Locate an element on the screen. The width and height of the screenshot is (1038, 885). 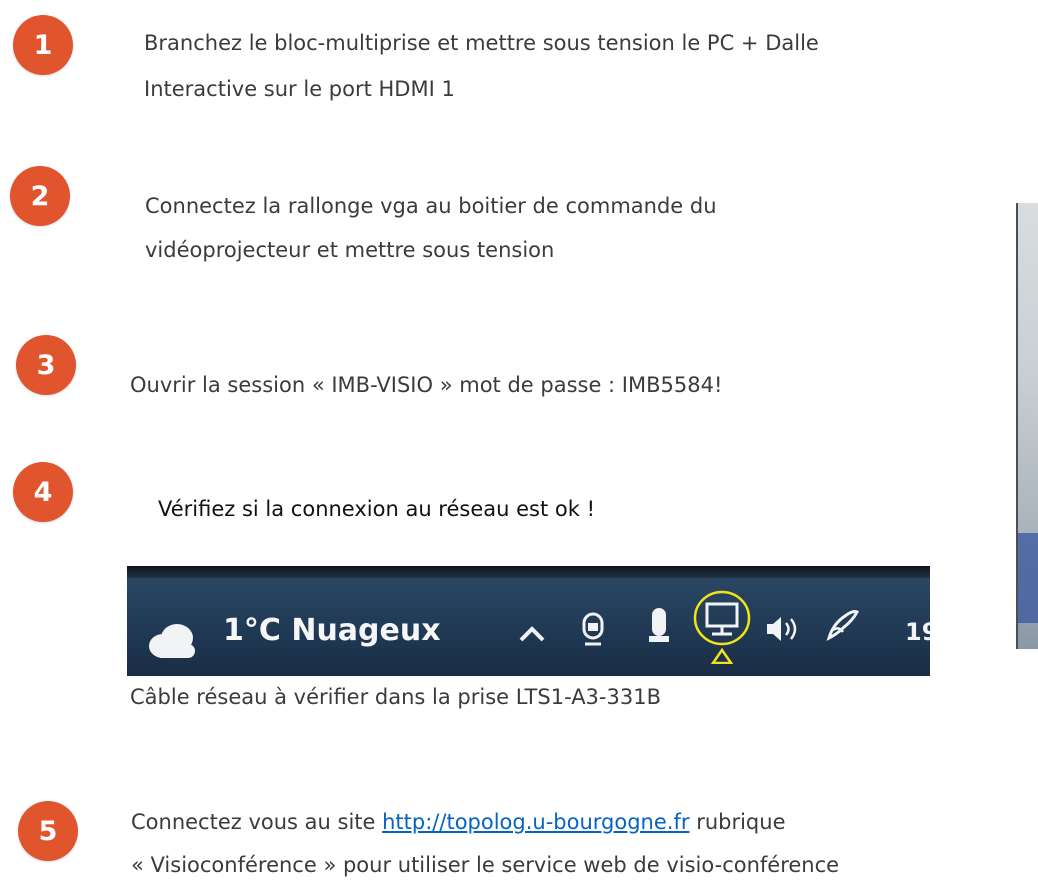
clock-partial: 19 is located at coordinates (917, 632).